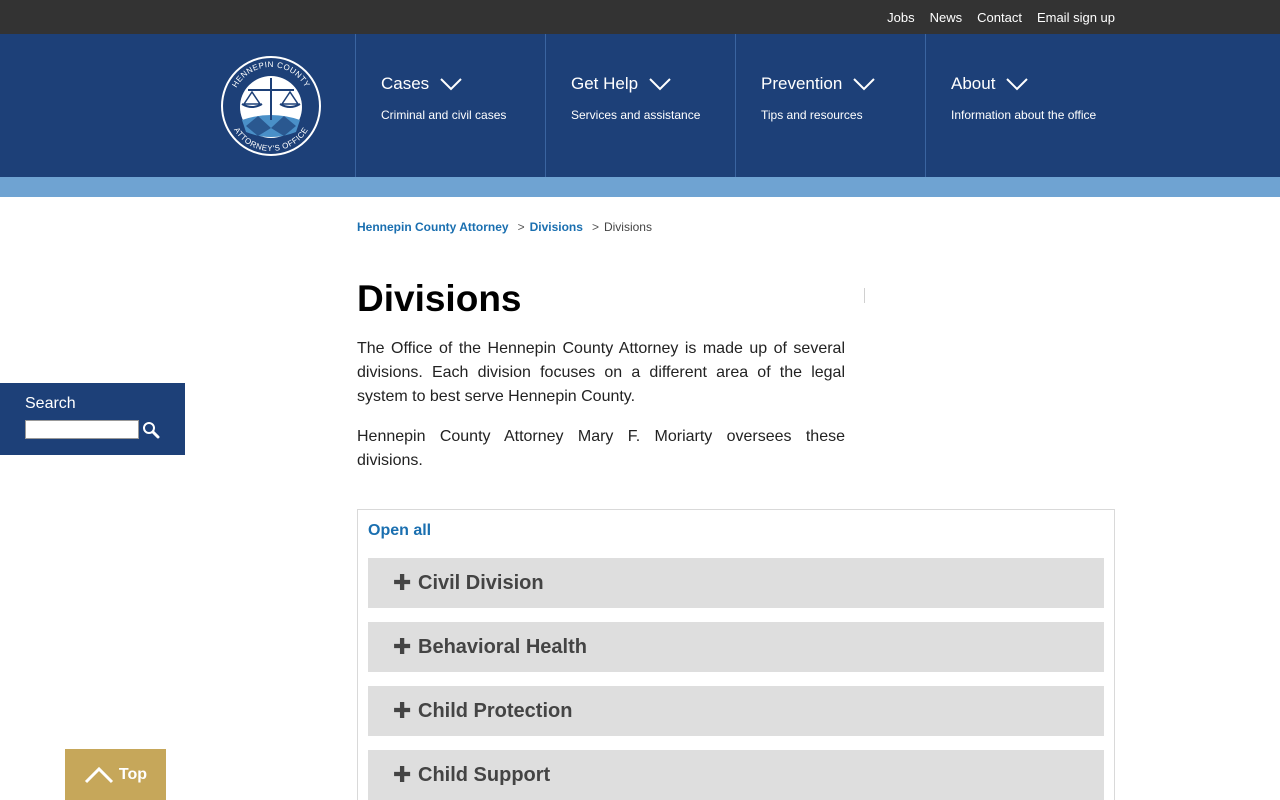 The width and height of the screenshot is (1280, 800). I want to click on accordion-item-civil-division: ✚ Civil Division, so click(736, 583).